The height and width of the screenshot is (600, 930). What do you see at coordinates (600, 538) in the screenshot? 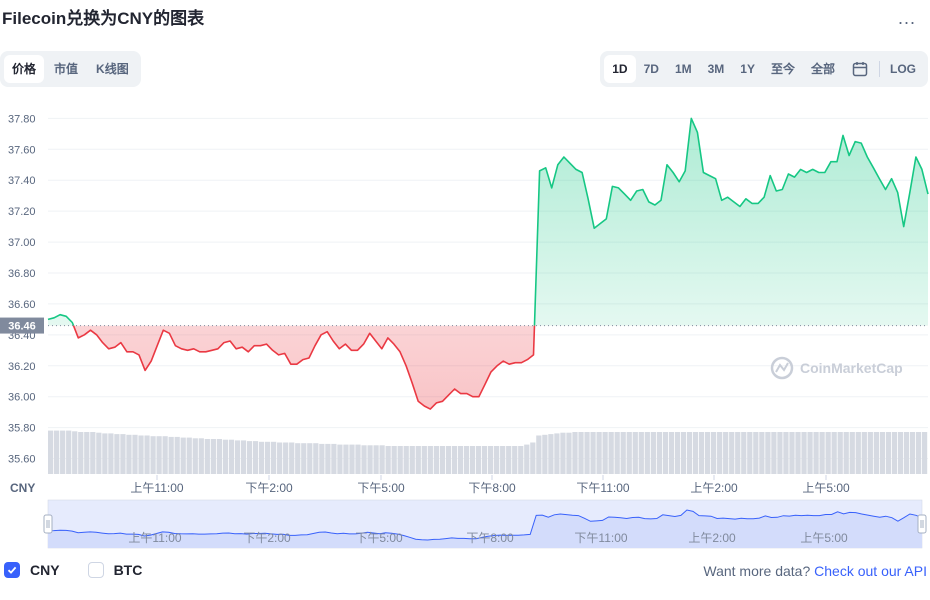
I see `navigator-tick-label: 下午11:00` at bounding box center [600, 538].